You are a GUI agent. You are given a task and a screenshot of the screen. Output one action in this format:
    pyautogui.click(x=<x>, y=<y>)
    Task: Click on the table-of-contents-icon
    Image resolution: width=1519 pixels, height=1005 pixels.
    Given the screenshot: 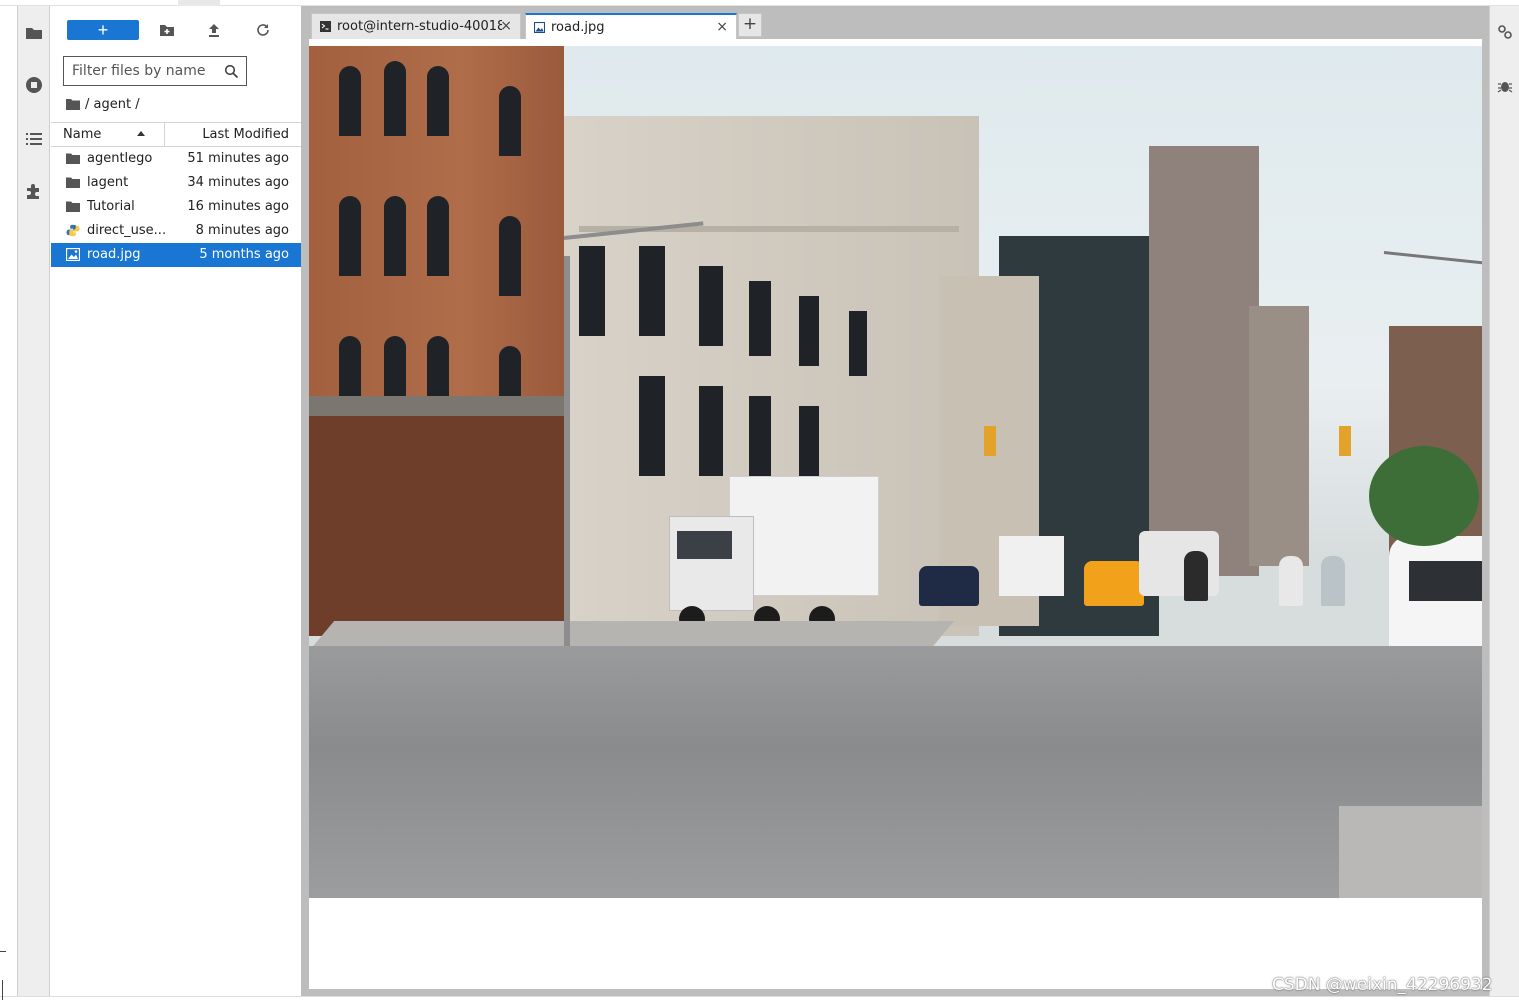 What is the action you would take?
    pyautogui.click(x=34, y=139)
    